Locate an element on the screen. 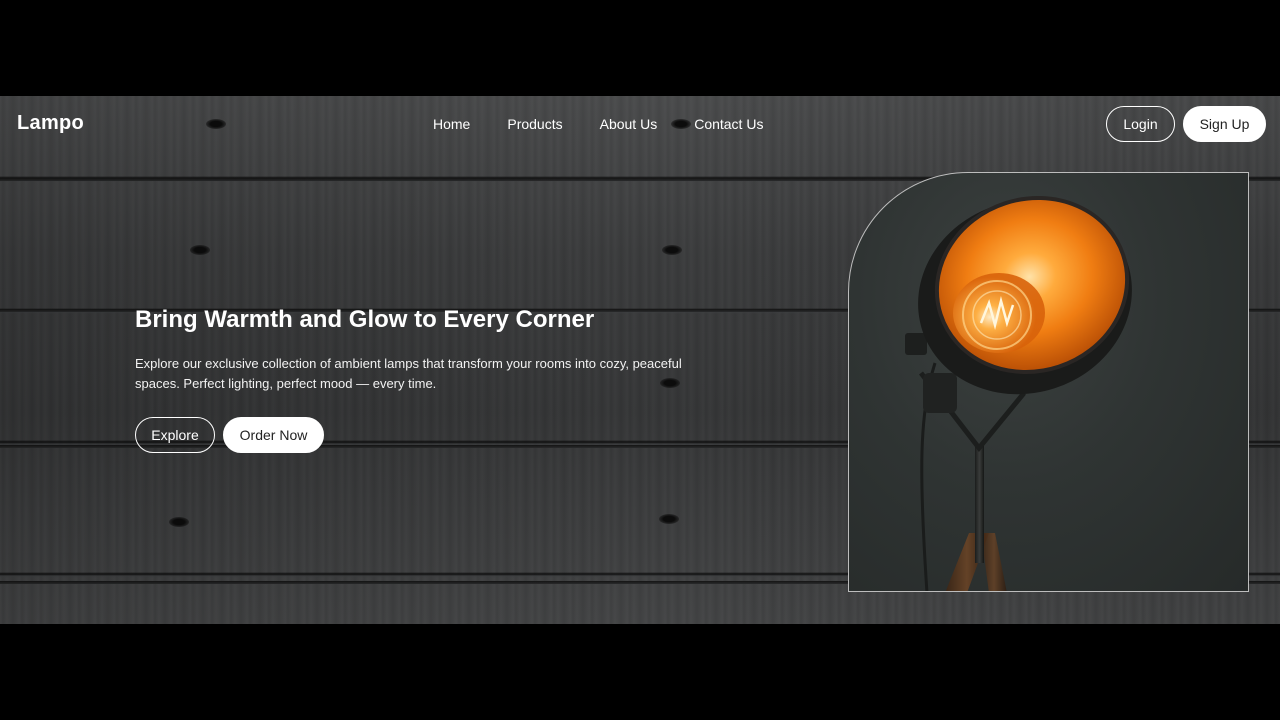  lamp-photo-icon is located at coordinates (1018, 393).